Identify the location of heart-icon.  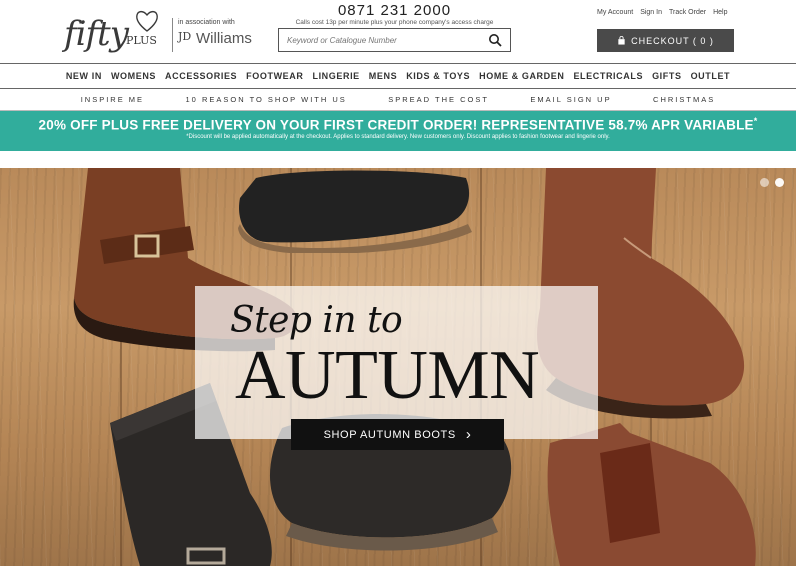
(147, 21).